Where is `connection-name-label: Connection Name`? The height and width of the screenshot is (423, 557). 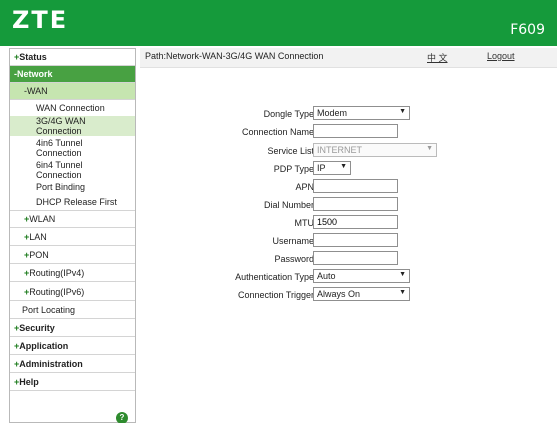
connection-name-label: Connection Name is located at coordinates (277, 132).